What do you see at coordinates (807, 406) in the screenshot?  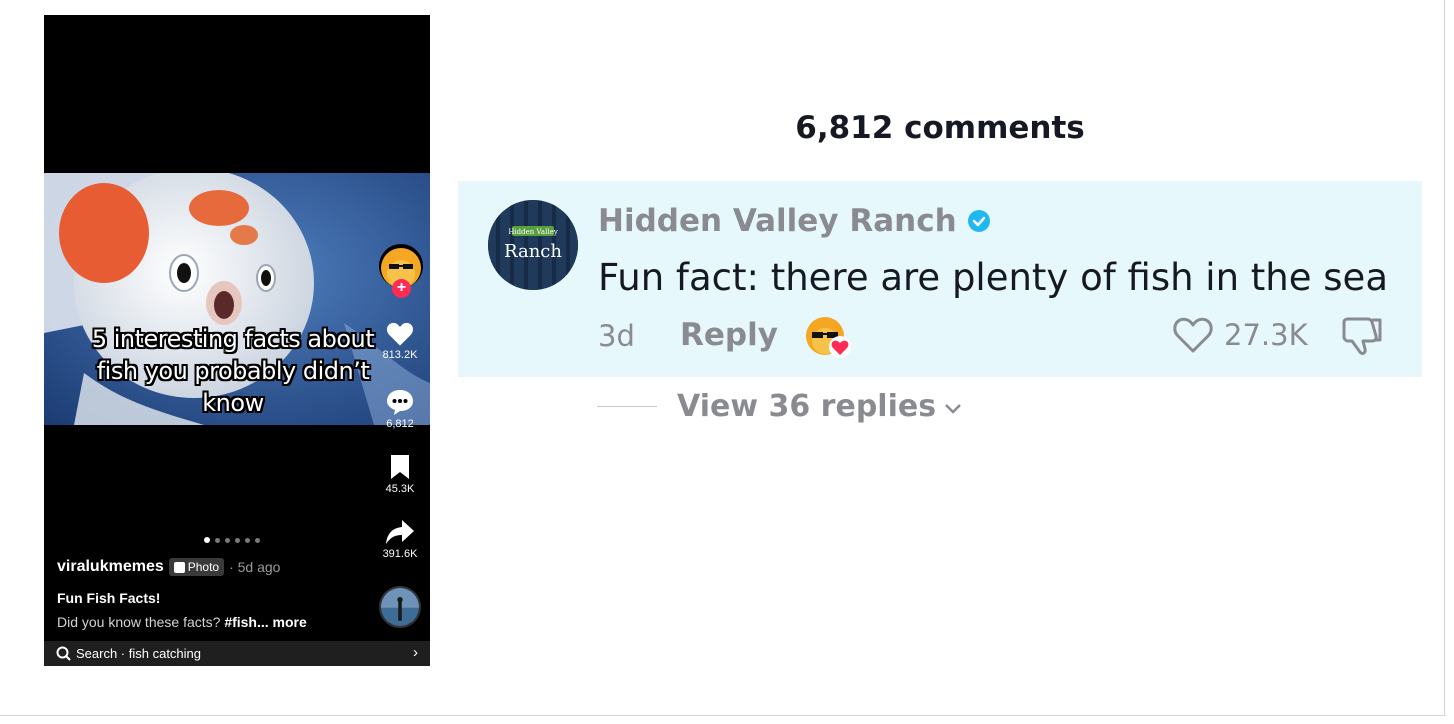 I see `view-replies-label: View 36 replies` at bounding box center [807, 406].